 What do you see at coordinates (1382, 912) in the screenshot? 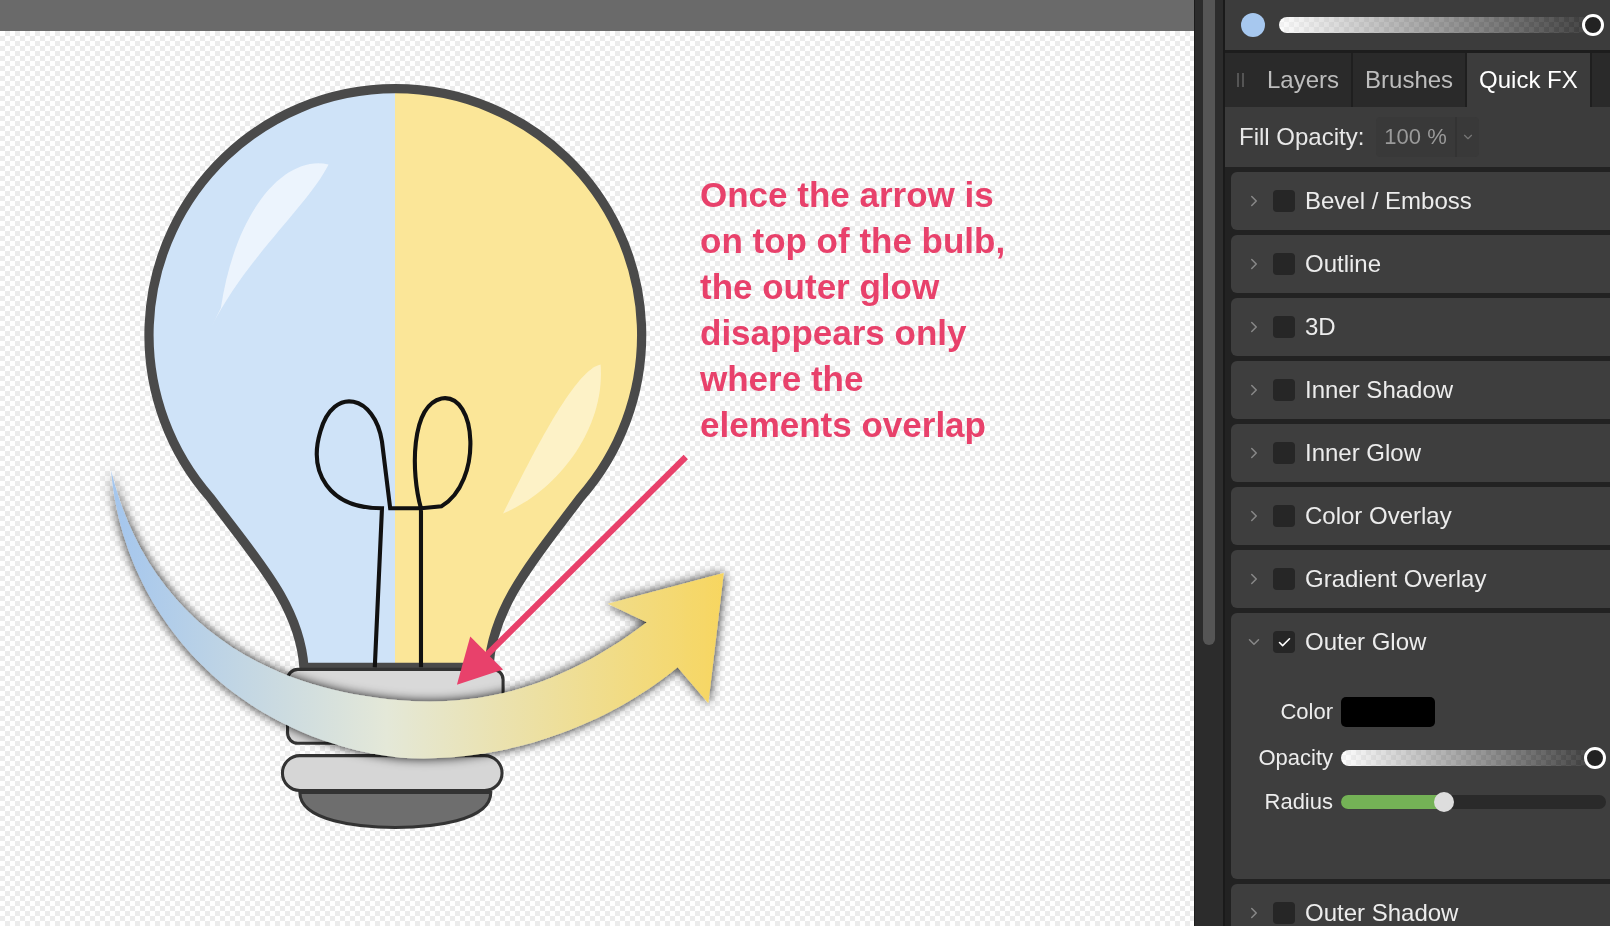
I see `effect-label: Outer Shadow` at bounding box center [1382, 912].